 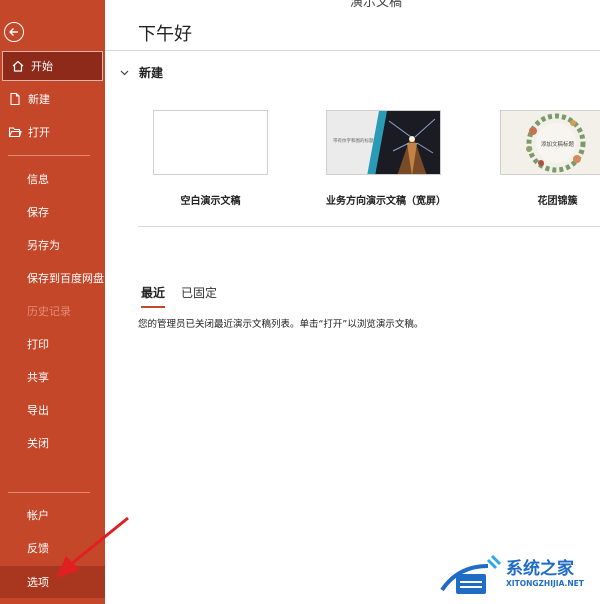 I want to click on sidebar-divider, so click(x=49, y=155).